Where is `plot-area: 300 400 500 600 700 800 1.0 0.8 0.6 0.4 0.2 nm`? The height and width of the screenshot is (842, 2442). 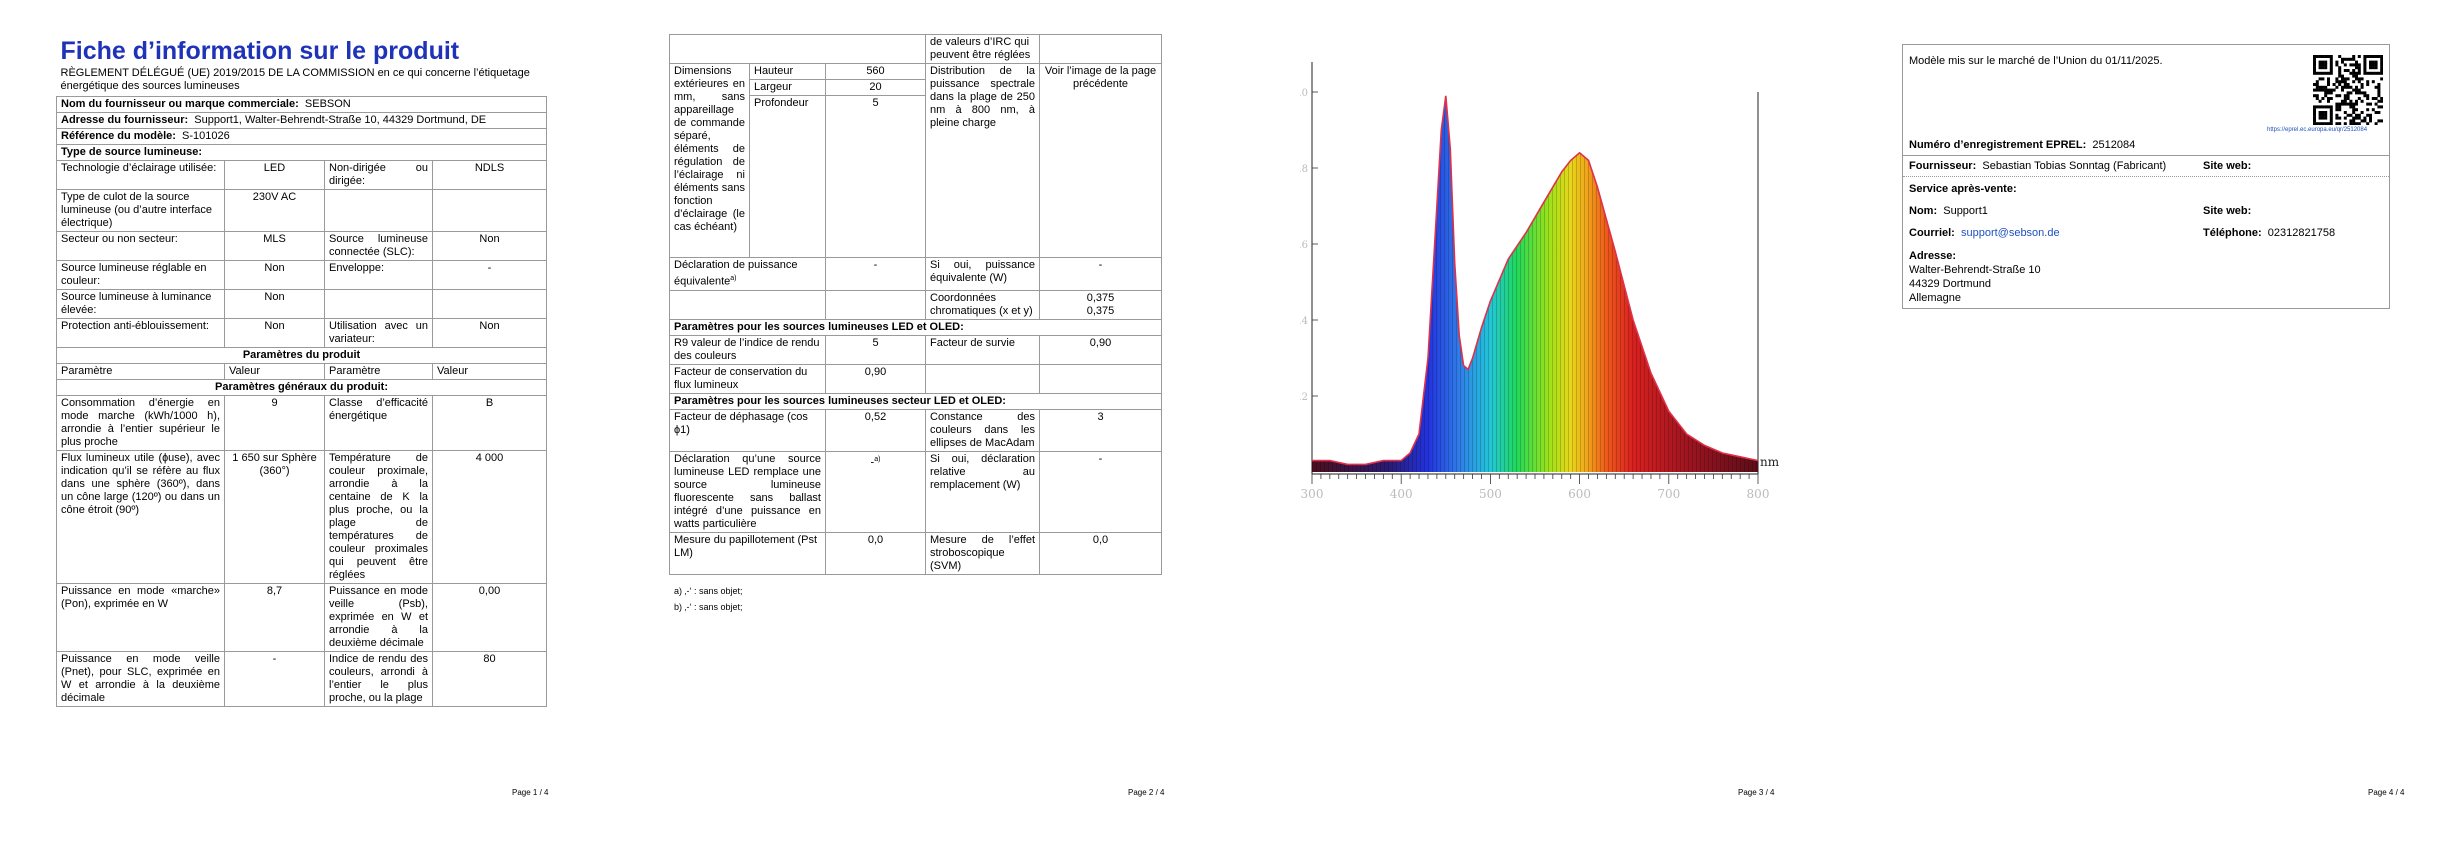 plot-area: 300 400 500 600 700 800 1.0 0.8 0.6 0.4 0.2 nm is located at coordinates (1540, 281).